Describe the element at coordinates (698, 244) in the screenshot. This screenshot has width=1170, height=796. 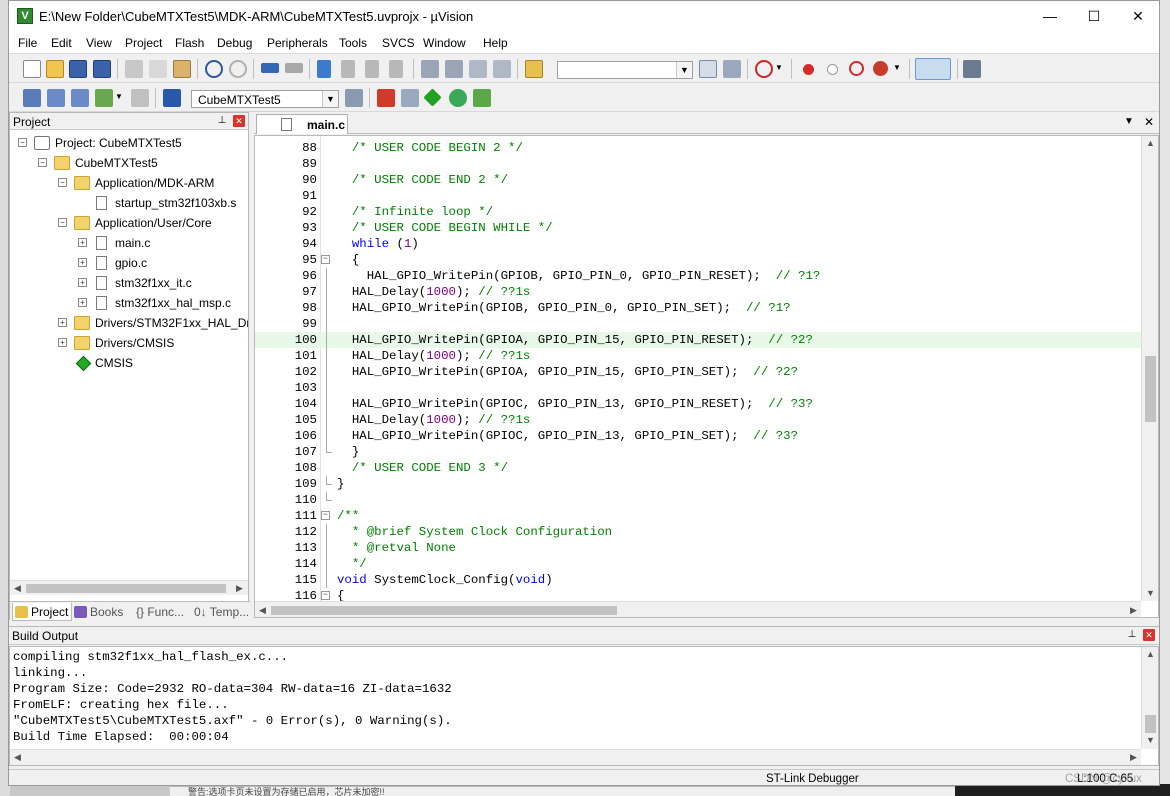
I see `code-line: 94 while (1)` at that location.